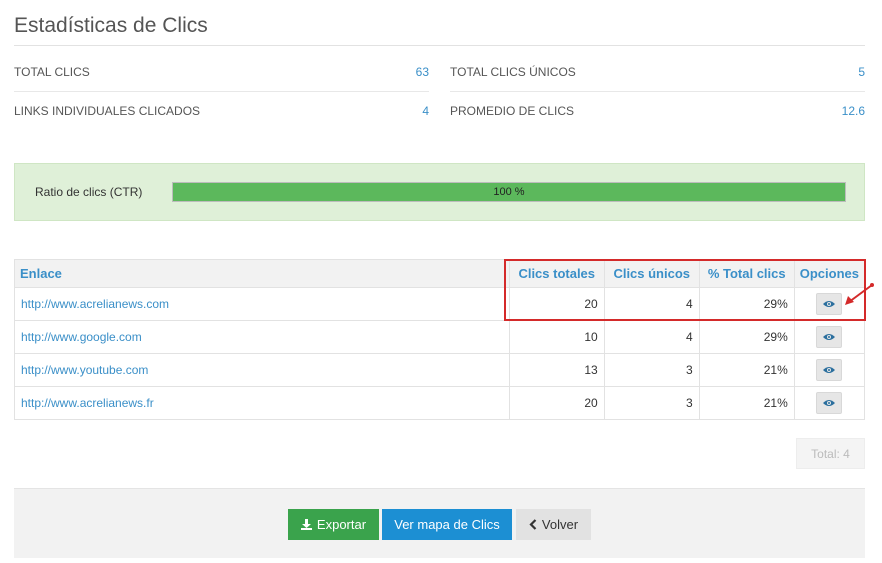 The height and width of the screenshot is (563, 882). Describe the element at coordinates (830, 453) in the screenshot. I see `total-count-badge: Total: 4` at that location.